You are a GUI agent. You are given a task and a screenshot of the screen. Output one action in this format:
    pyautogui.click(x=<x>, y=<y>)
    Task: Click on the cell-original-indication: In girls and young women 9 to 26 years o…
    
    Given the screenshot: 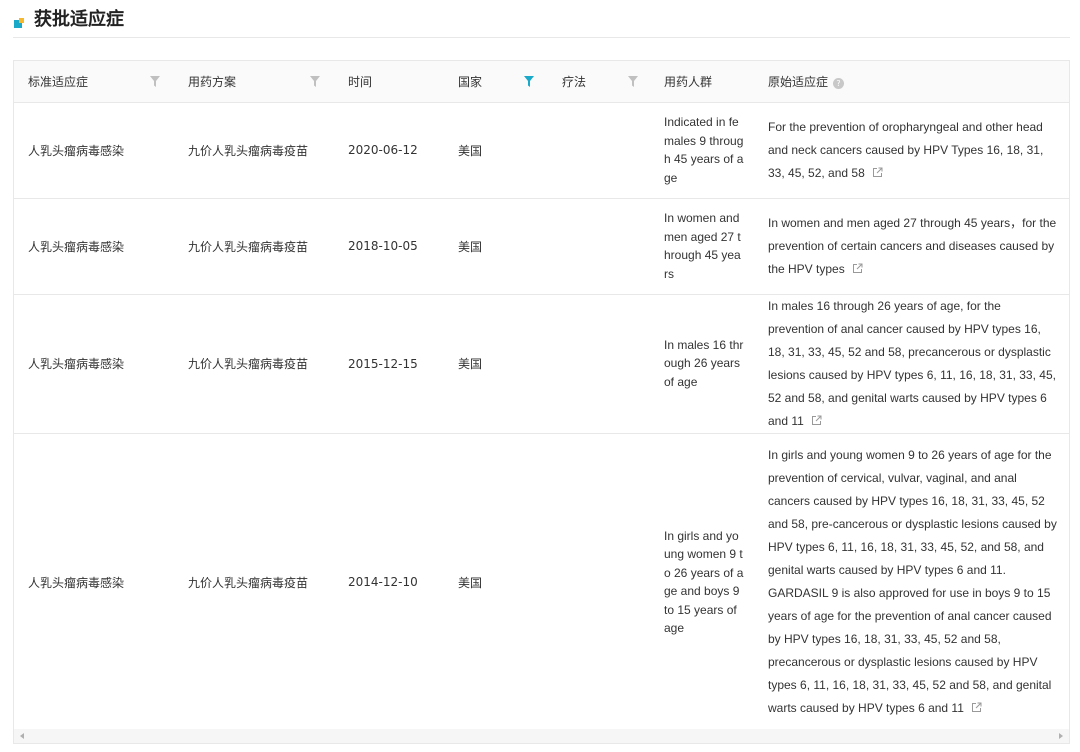 What is the action you would take?
    pyautogui.click(x=912, y=582)
    